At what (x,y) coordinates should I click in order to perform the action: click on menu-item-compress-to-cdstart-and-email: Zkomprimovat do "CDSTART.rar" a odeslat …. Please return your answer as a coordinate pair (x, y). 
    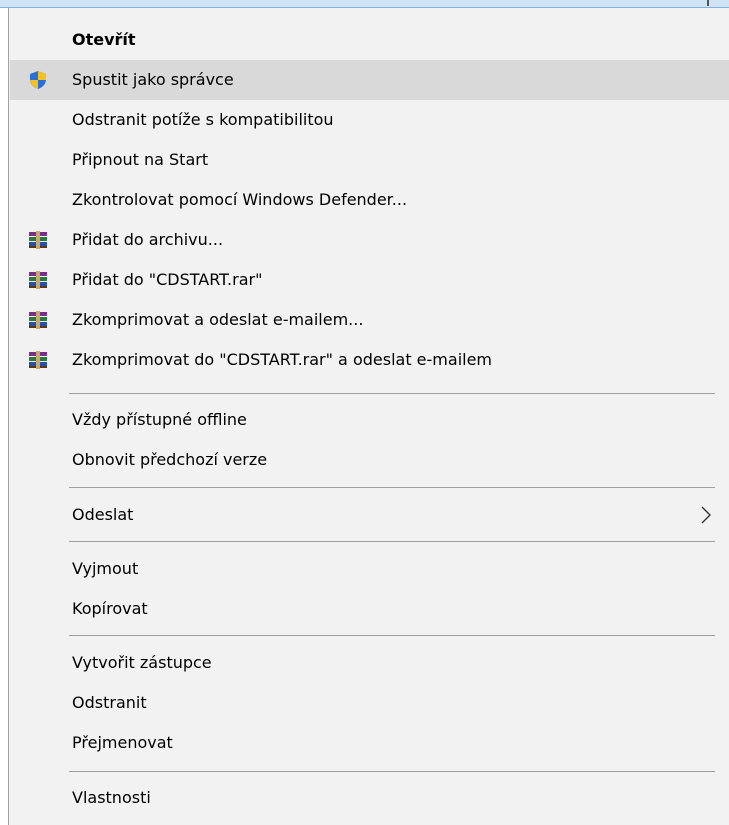
    Looking at the image, I should click on (369, 360).